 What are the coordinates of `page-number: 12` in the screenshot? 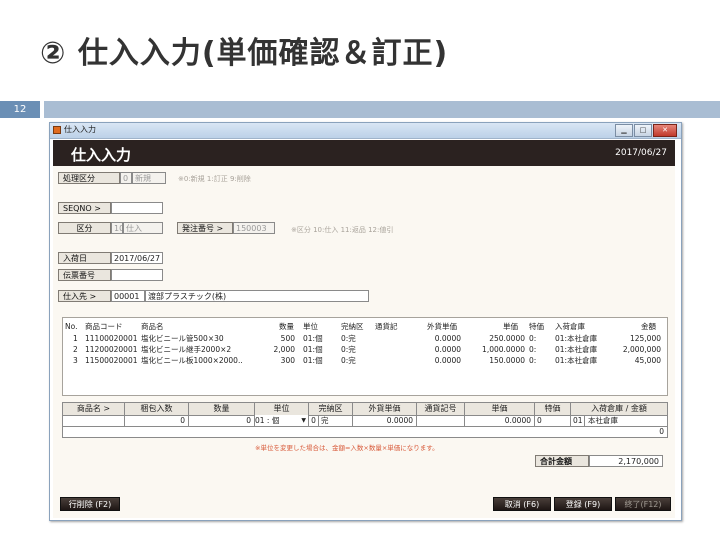 It's located at (20, 109).